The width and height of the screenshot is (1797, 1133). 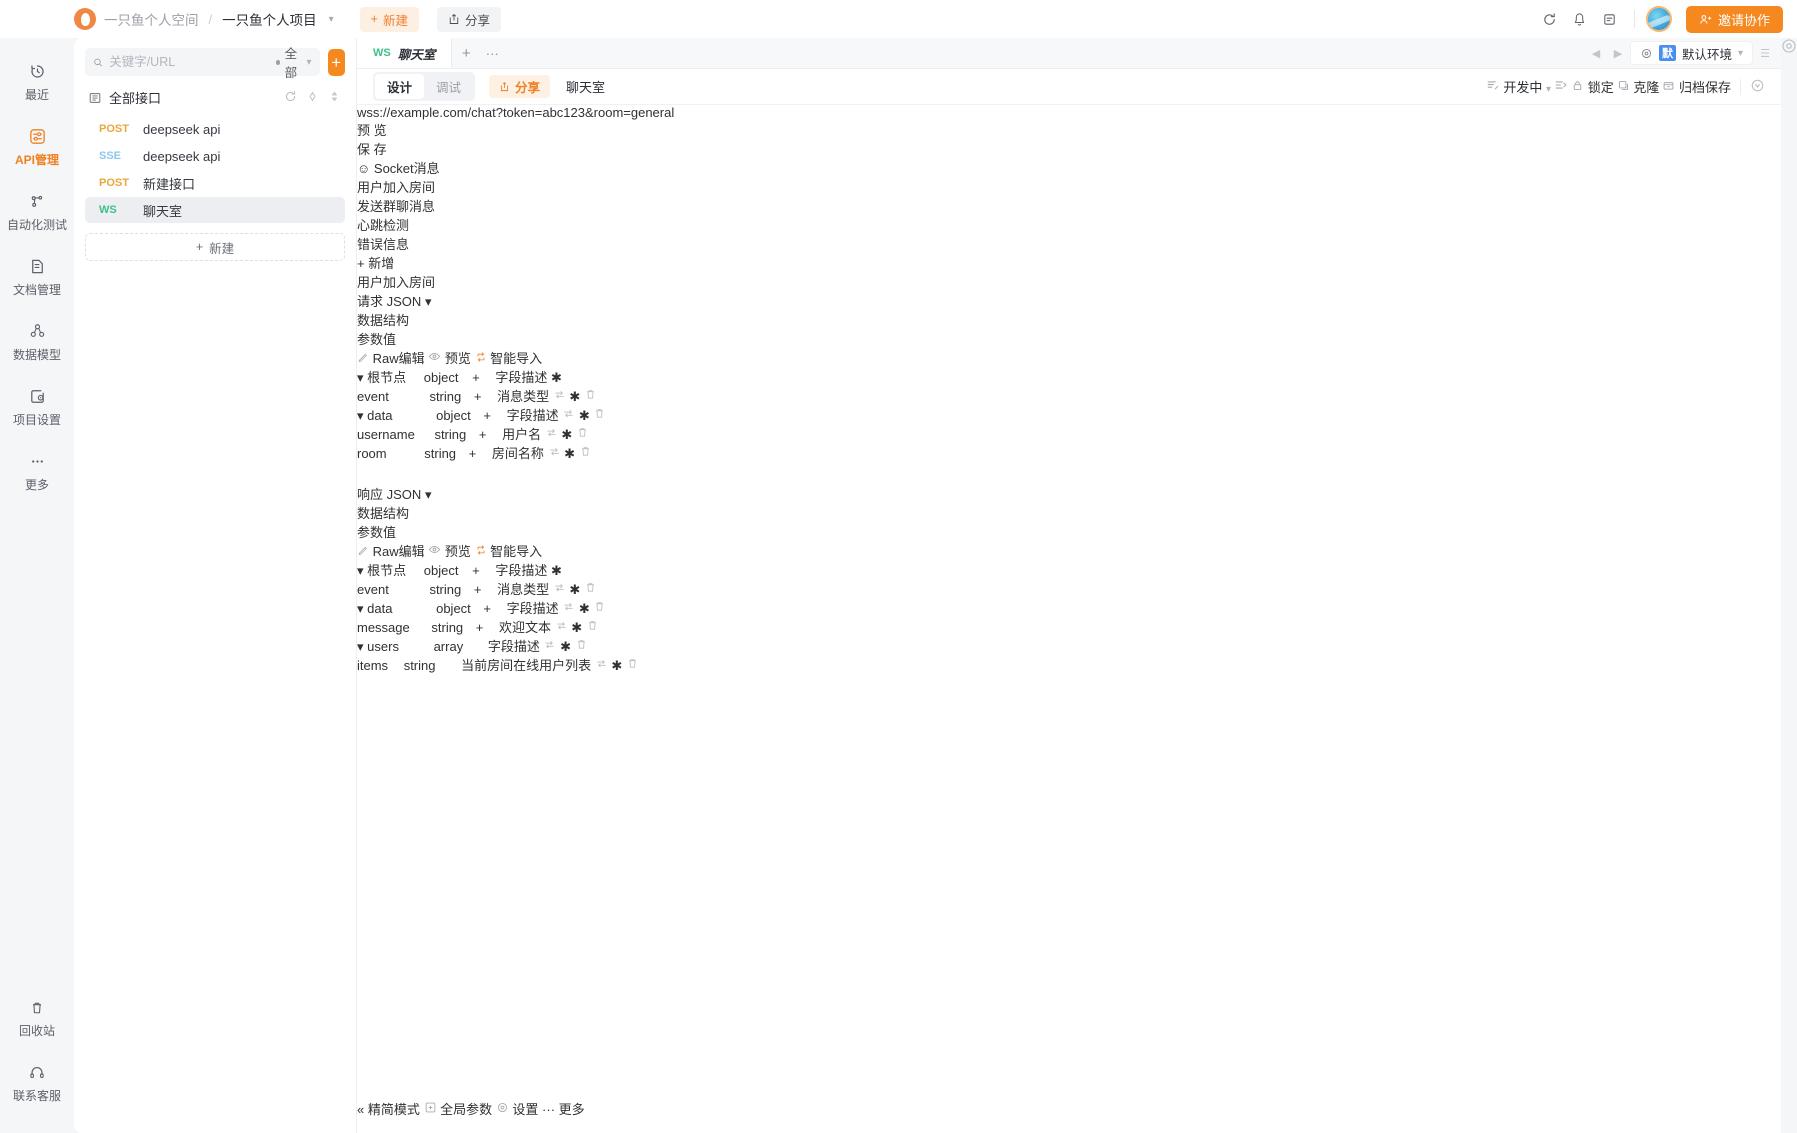 I want to click on field-type: array, so click(x=449, y=646).